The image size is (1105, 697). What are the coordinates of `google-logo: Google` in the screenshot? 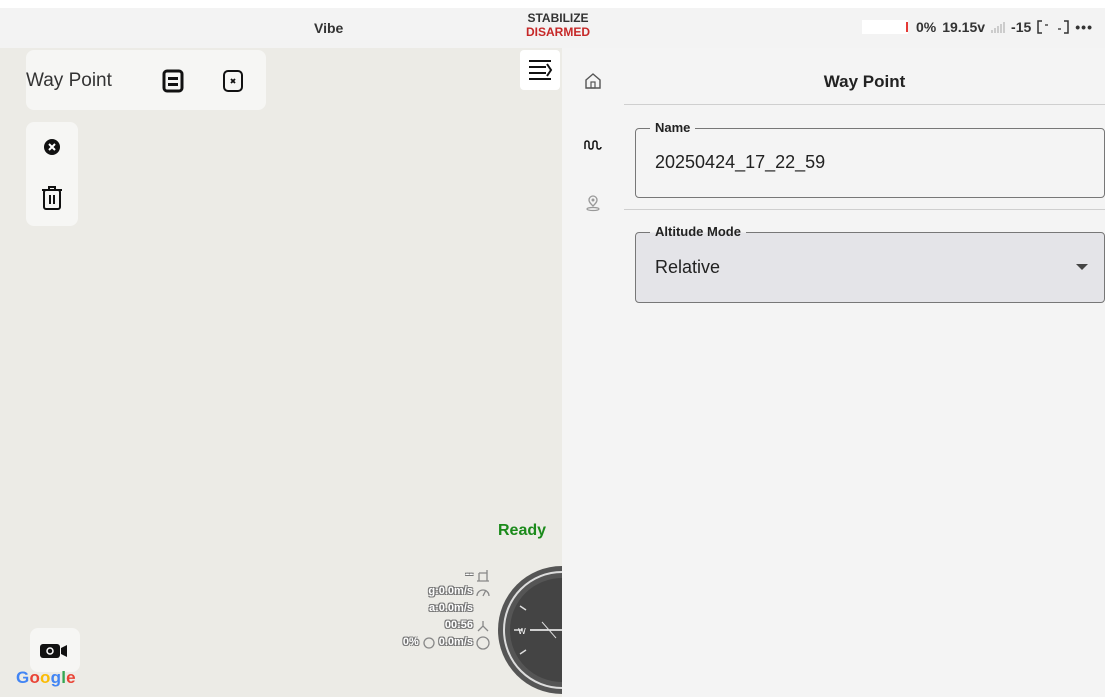 It's located at (46, 677).